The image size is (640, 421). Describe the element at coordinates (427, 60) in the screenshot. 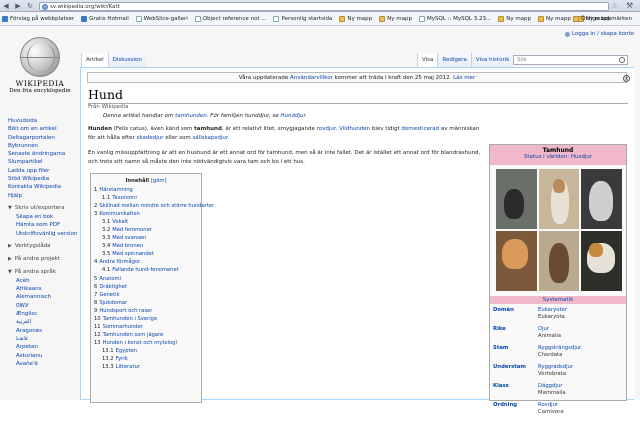

I see `tab-view-action: Visa` at that location.